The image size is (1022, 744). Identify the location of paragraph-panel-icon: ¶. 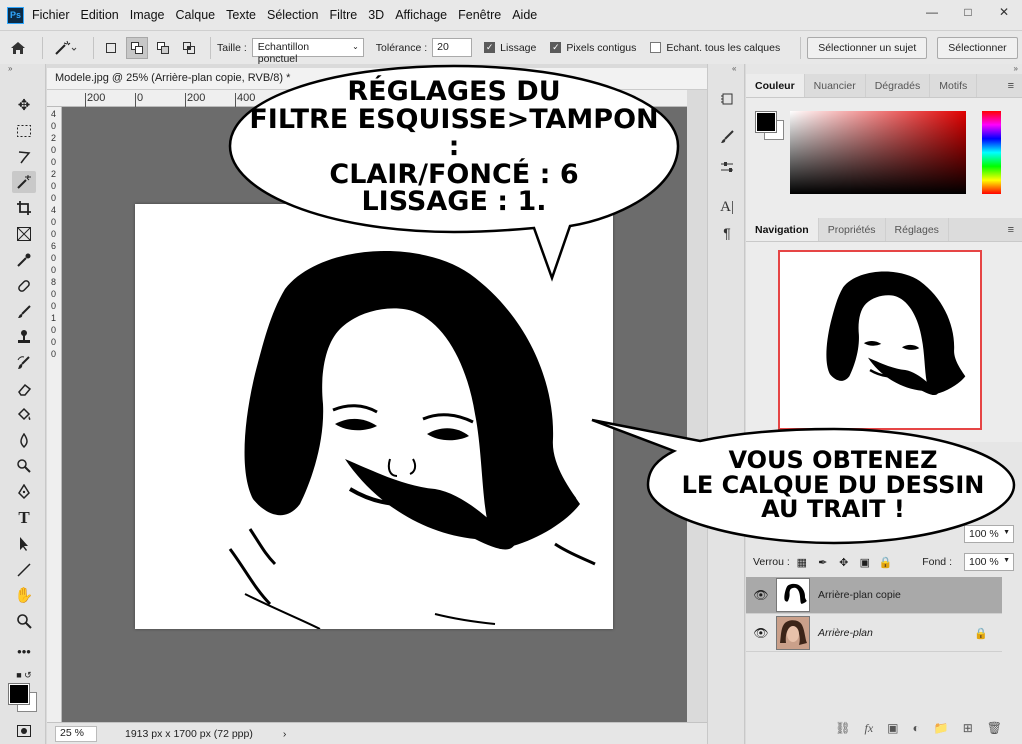
(727, 233).